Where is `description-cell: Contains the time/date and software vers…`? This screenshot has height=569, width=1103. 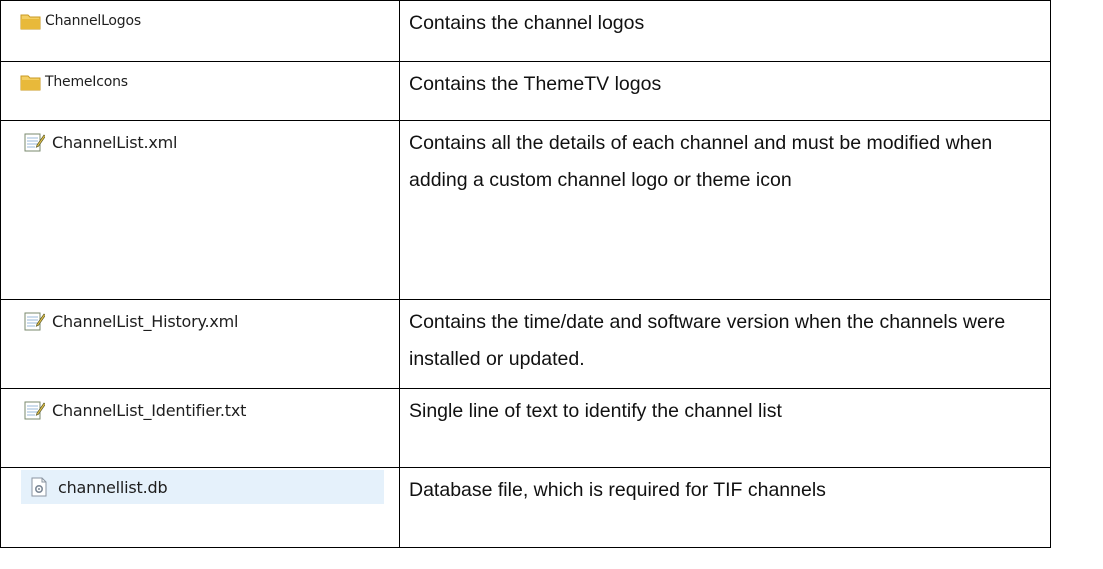
description-cell: Contains the time/date and software vers… is located at coordinates (725, 344).